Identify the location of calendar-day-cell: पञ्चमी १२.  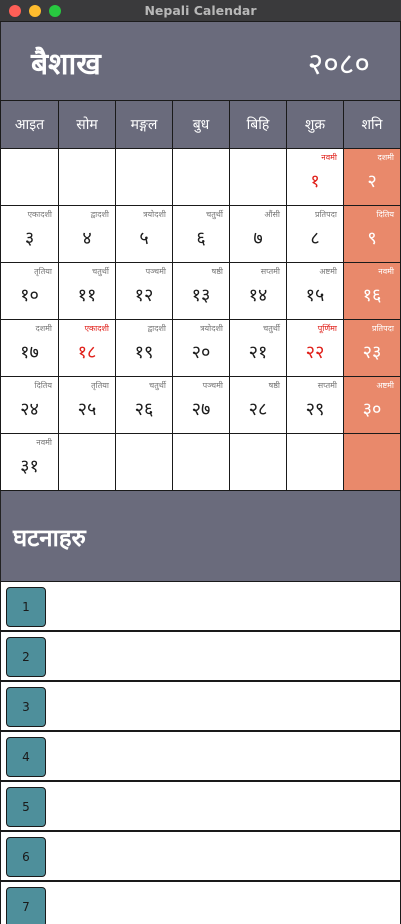
(143, 291).